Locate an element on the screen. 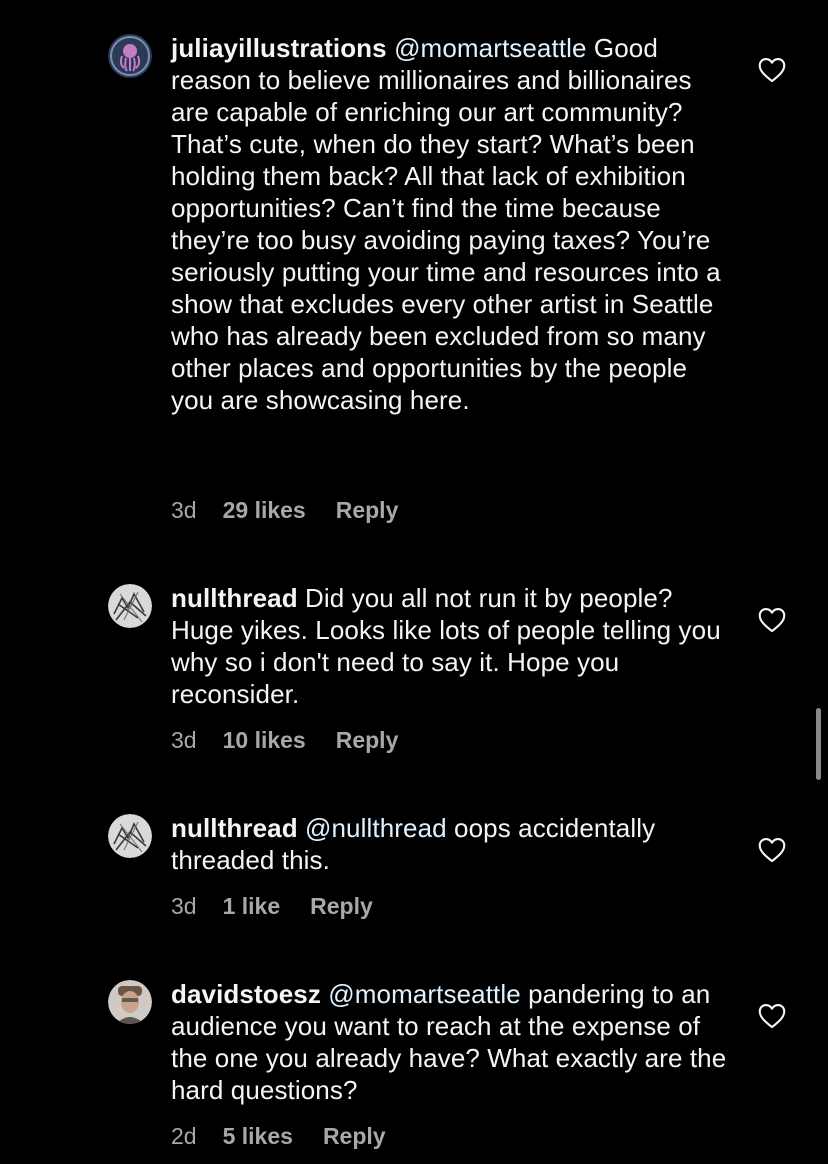  comment-meta: 3d 10 likes Reply is located at coordinates (284, 740).